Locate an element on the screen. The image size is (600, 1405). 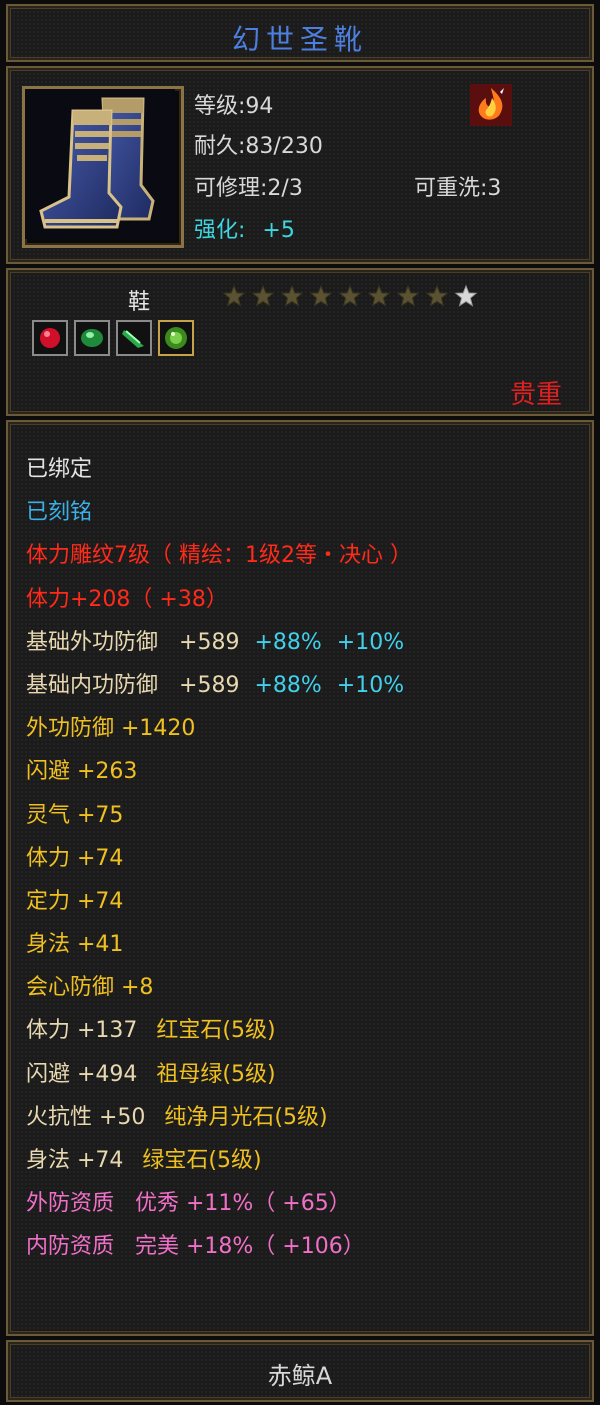
equip-type: 鞋 is located at coordinates (139, 302).